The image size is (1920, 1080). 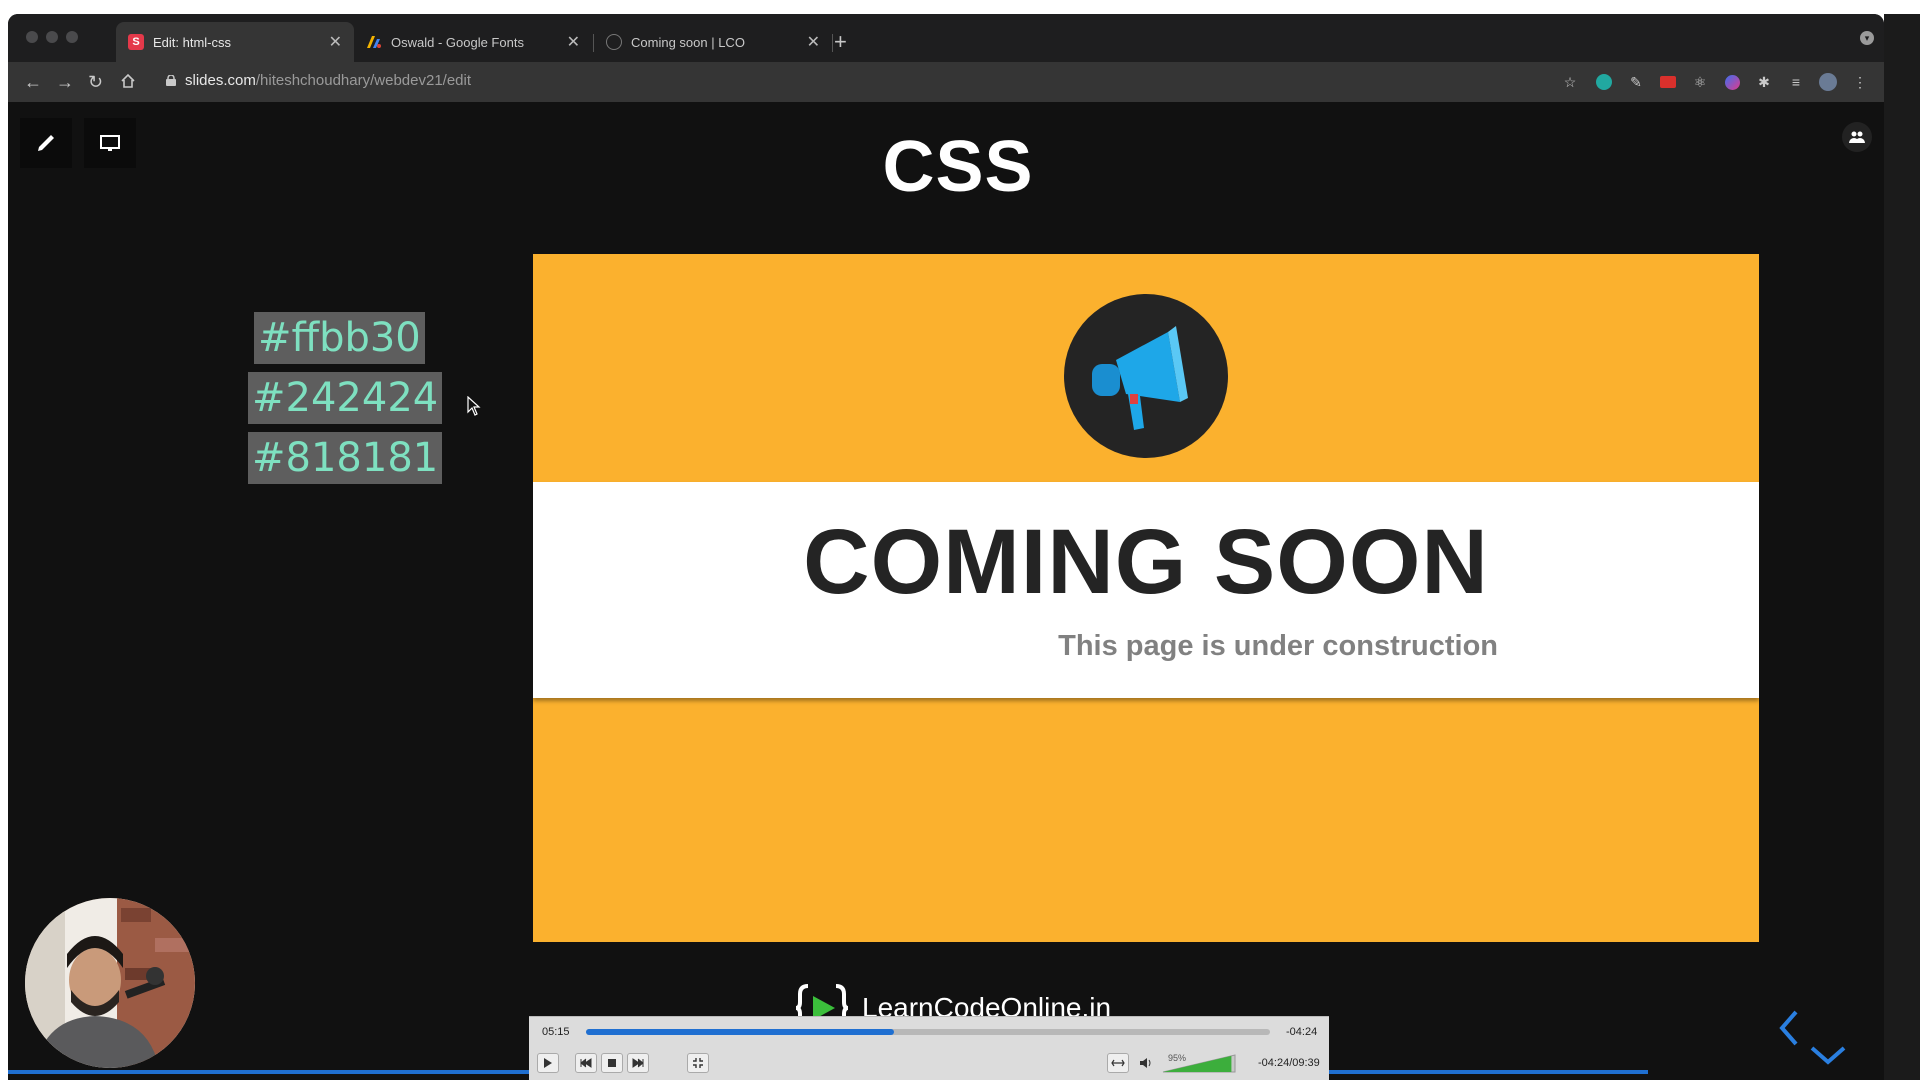 What do you see at coordinates (548, 1063) in the screenshot?
I see `play-button` at bounding box center [548, 1063].